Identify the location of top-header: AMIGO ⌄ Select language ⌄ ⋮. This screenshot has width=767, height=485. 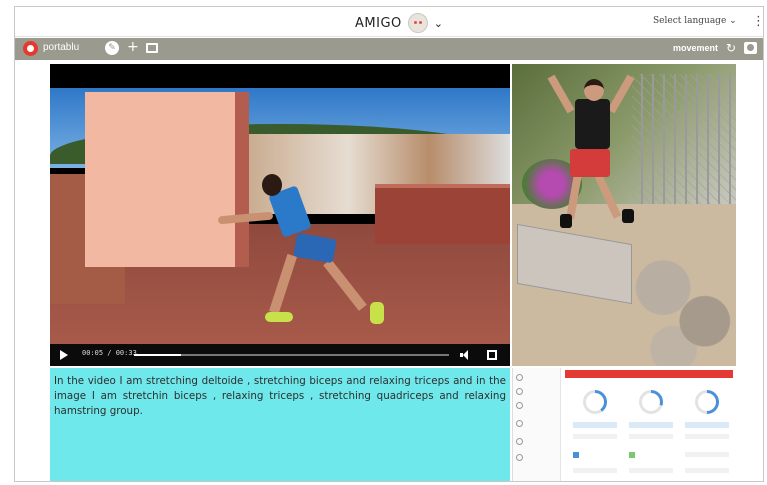
(389, 22).